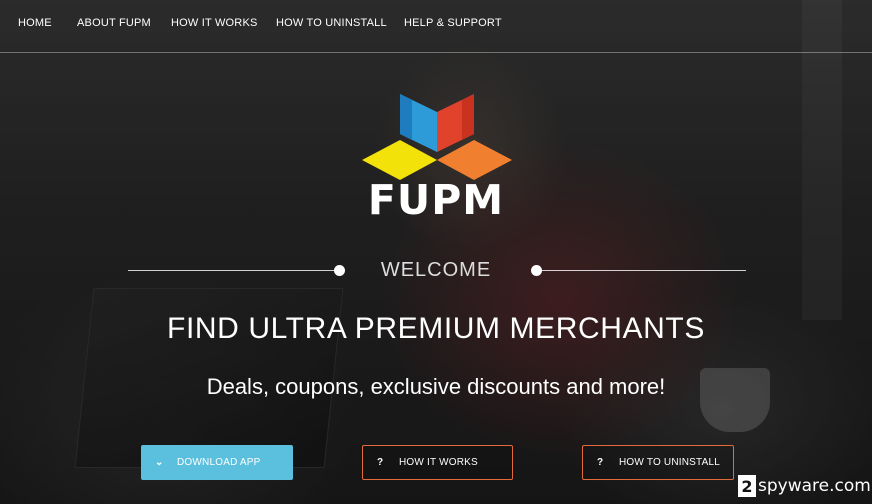  What do you see at coordinates (814, 486) in the screenshot?
I see `watermark-text: spyware.com` at bounding box center [814, 486].